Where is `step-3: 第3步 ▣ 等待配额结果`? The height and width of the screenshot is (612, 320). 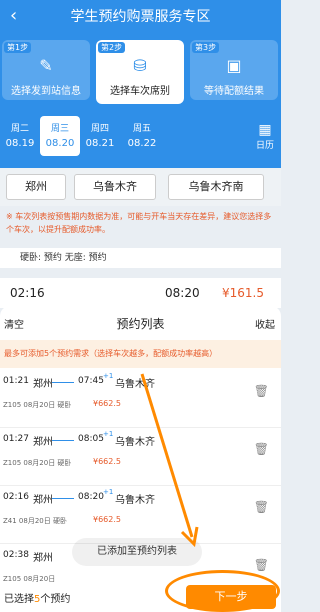
step-3: 第3步 ▣ 等待配额结果 is located at coordinates (234, 70).